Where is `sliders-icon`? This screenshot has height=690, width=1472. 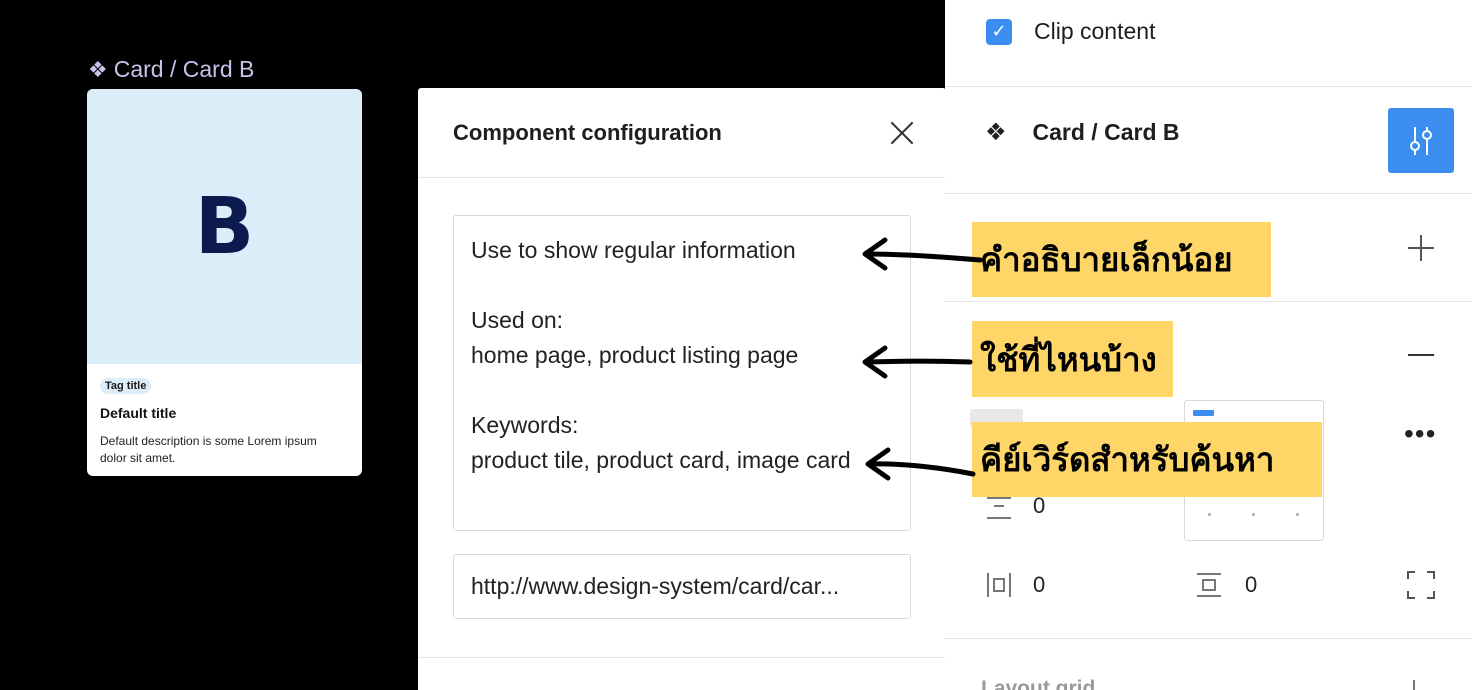 sliders-icon is located at coordinates (1421, 140).